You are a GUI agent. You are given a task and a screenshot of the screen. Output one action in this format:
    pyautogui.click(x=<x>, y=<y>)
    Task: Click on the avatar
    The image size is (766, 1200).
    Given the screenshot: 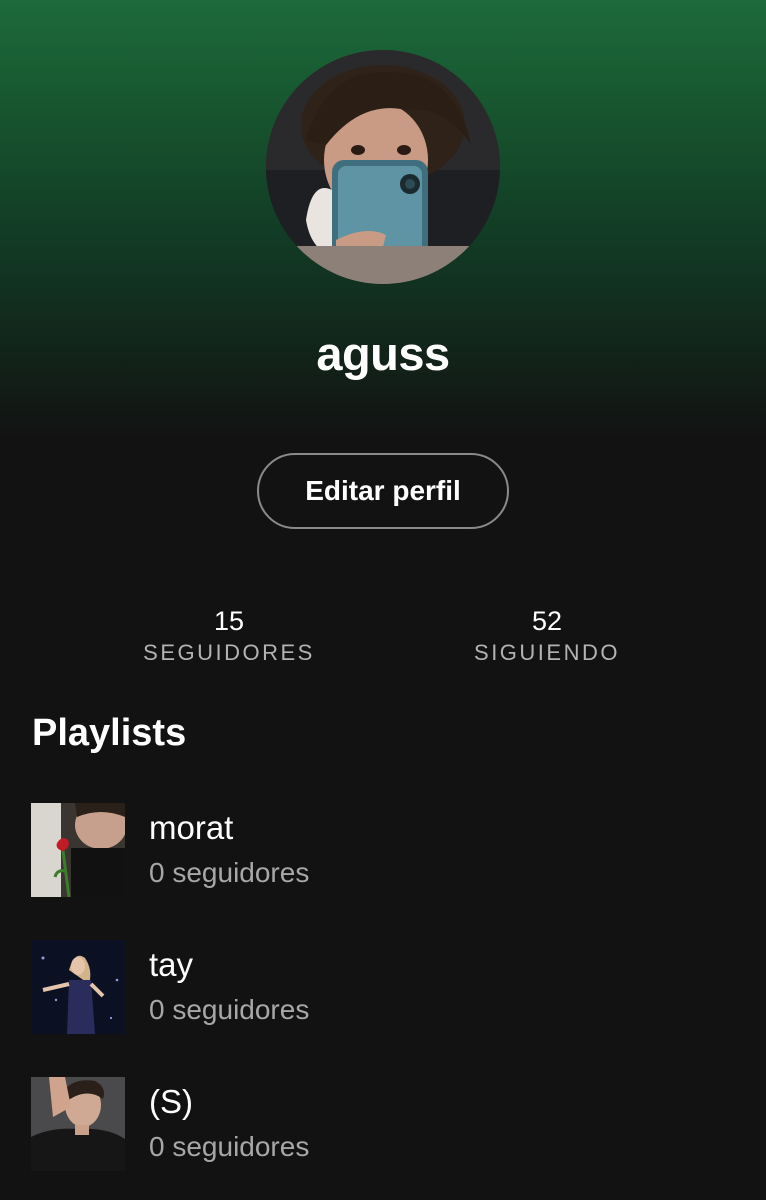 What is the action you would take?
    pyautogui.click(x=383, y=167)
    